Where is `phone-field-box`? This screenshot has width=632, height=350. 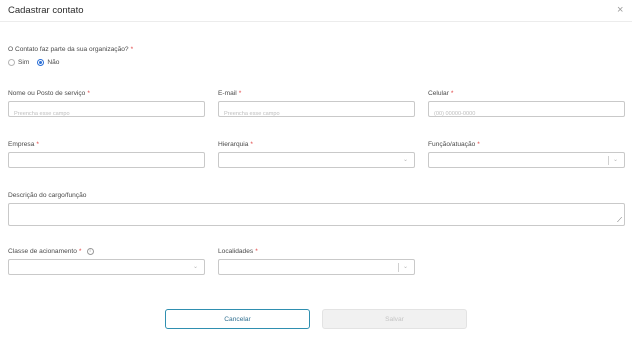 phone-field-box is located at coordinates (526, 111).